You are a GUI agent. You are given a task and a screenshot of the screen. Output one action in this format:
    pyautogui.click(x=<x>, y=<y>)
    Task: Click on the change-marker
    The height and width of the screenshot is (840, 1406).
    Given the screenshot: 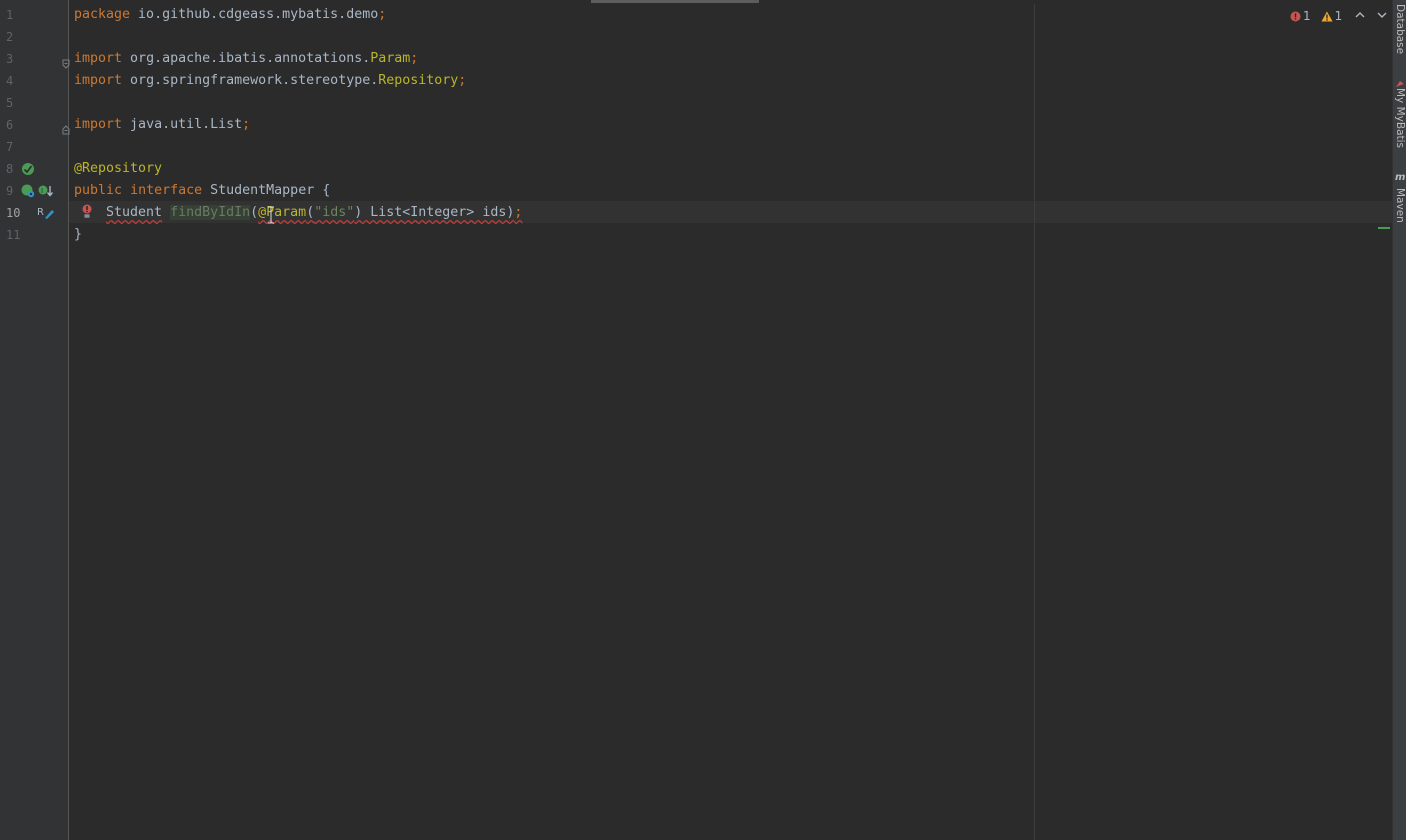 What is the action you would take?
    pyautogui.click(x=1384, y=228)
    